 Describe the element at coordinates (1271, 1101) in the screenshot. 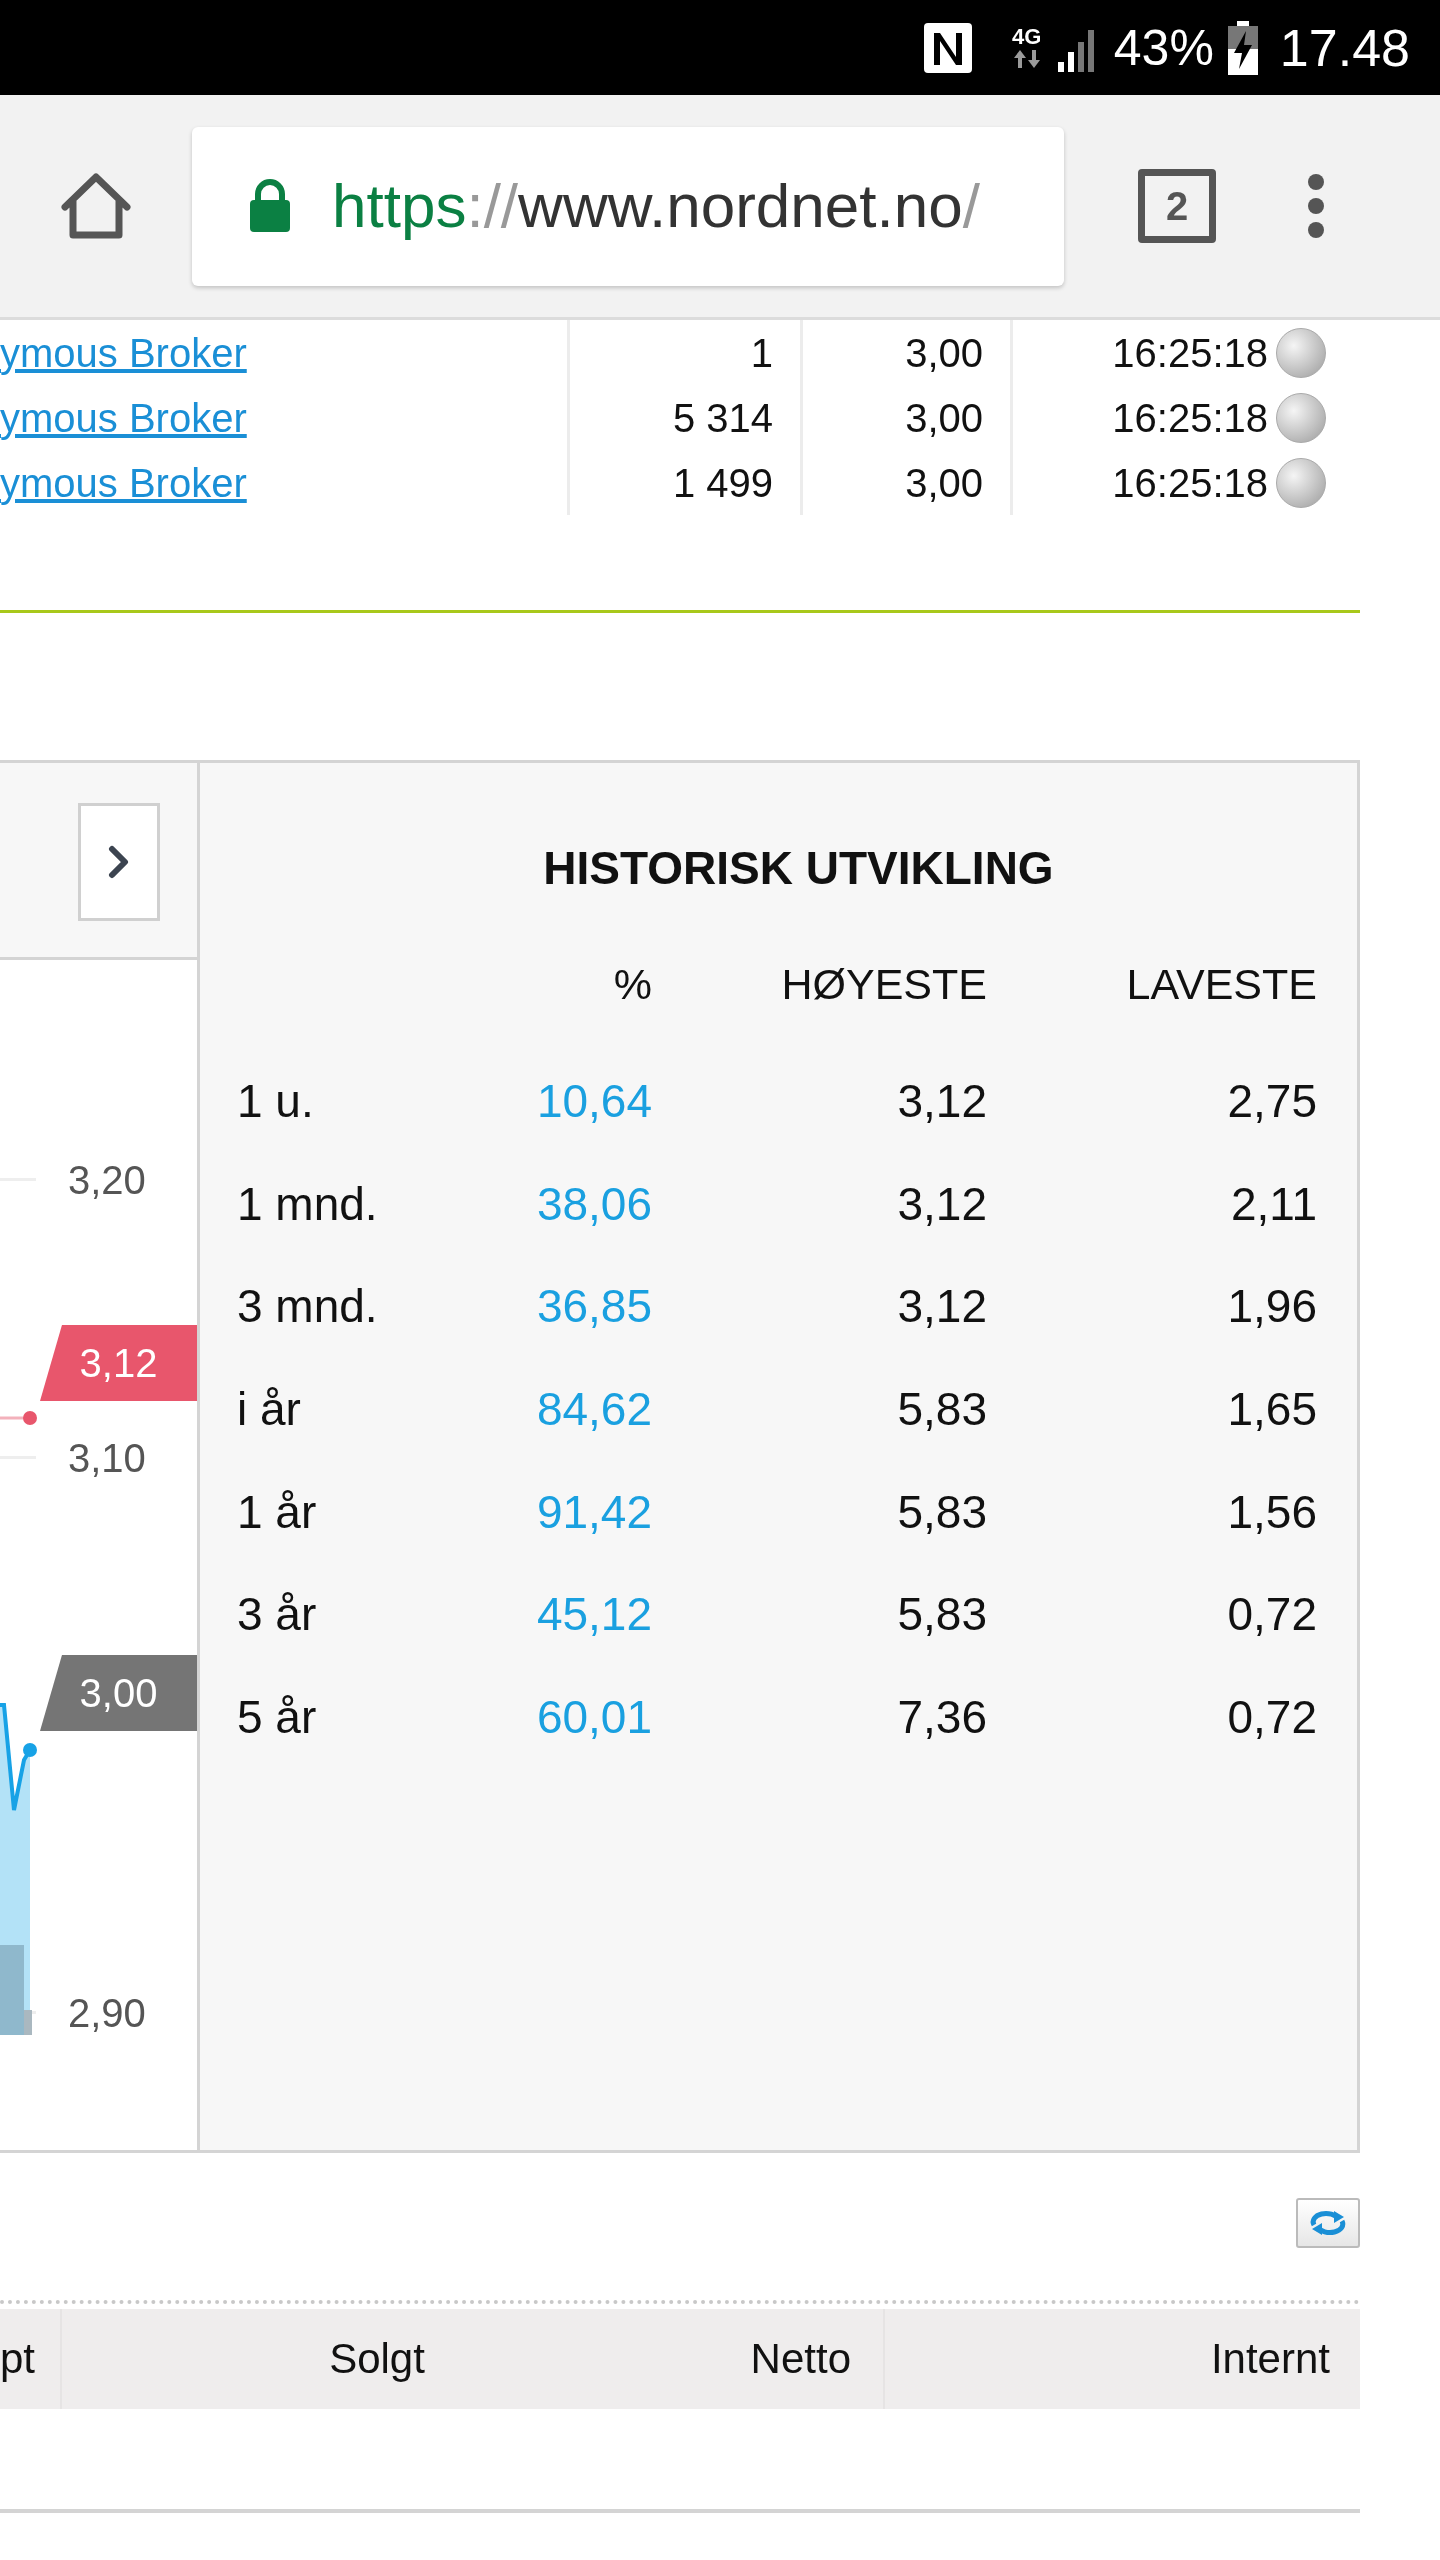

I see `low-cell-text: 2,75` at that location.